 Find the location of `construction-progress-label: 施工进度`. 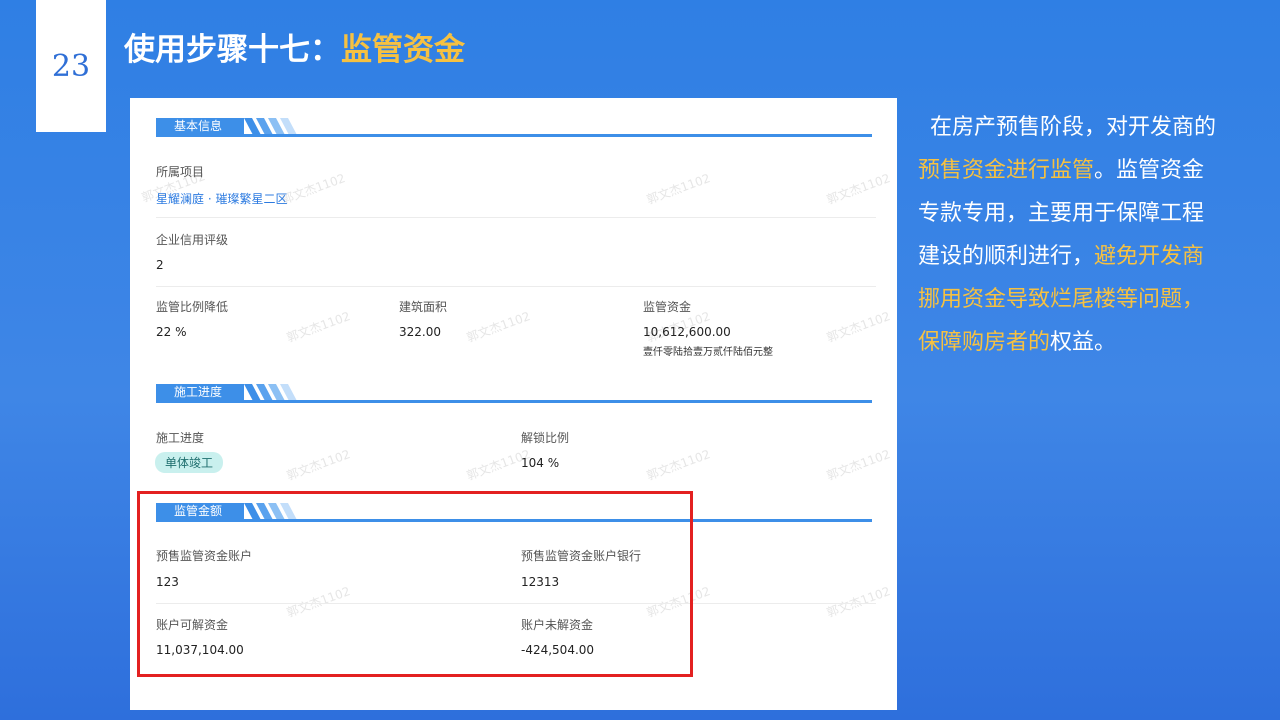

construction-progress-label: 施工进度 is located at coordinates (180, 438).